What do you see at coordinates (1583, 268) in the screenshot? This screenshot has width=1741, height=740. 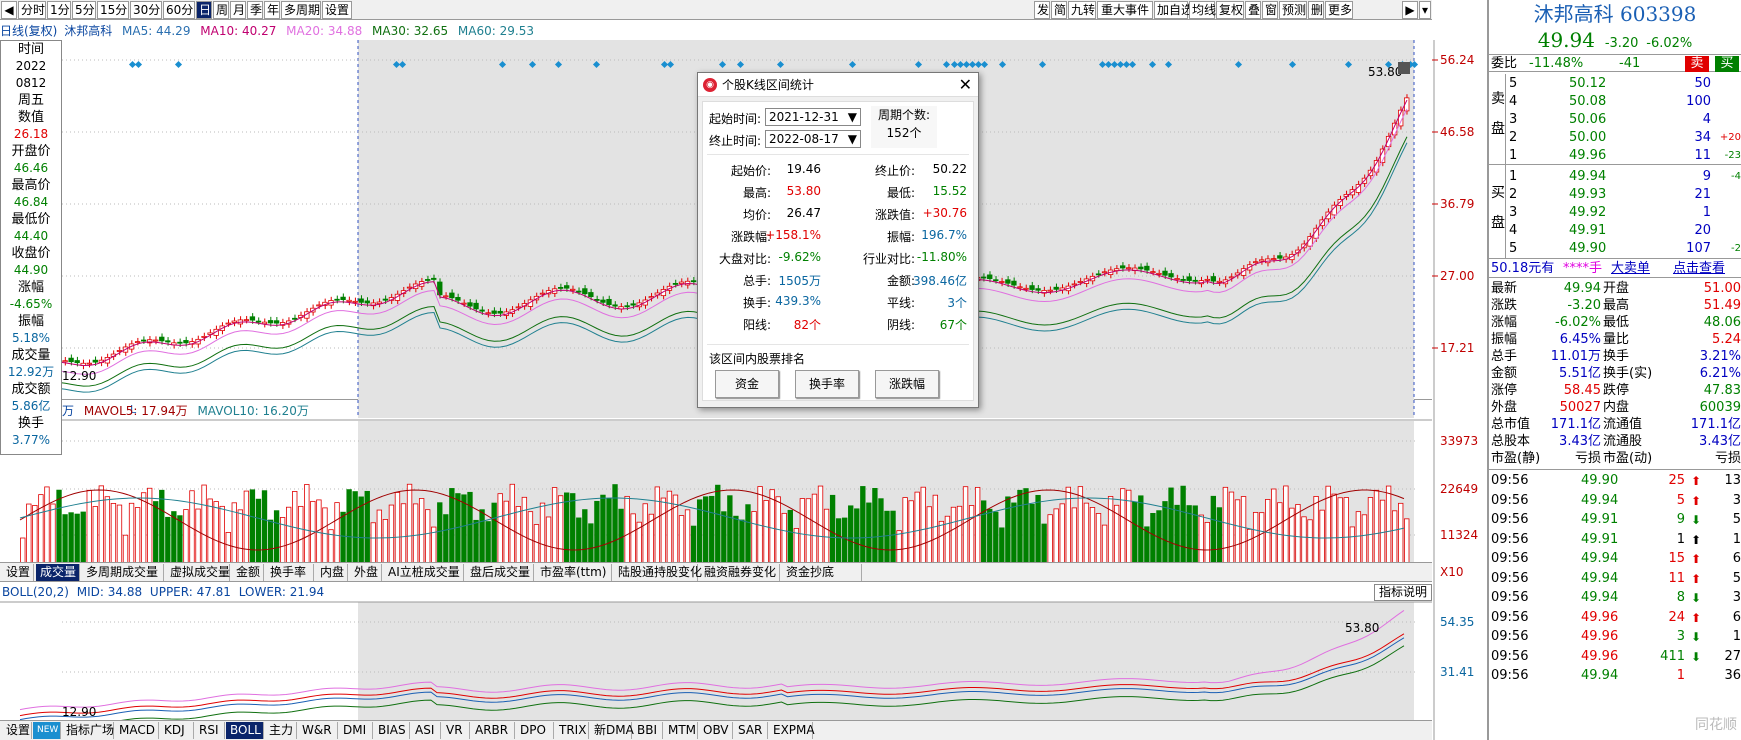 I see `big-order-vol: ****手` at bounding box center [1583, 268].